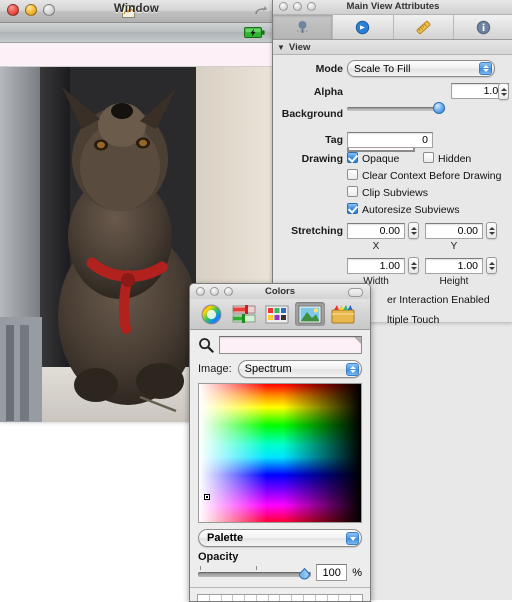 This screenshot has height=602, width=512. What do you see at coordinates (491, 265) in the screenshot?
I see `stretch-height-stepper` at bounding box center [491, 265].